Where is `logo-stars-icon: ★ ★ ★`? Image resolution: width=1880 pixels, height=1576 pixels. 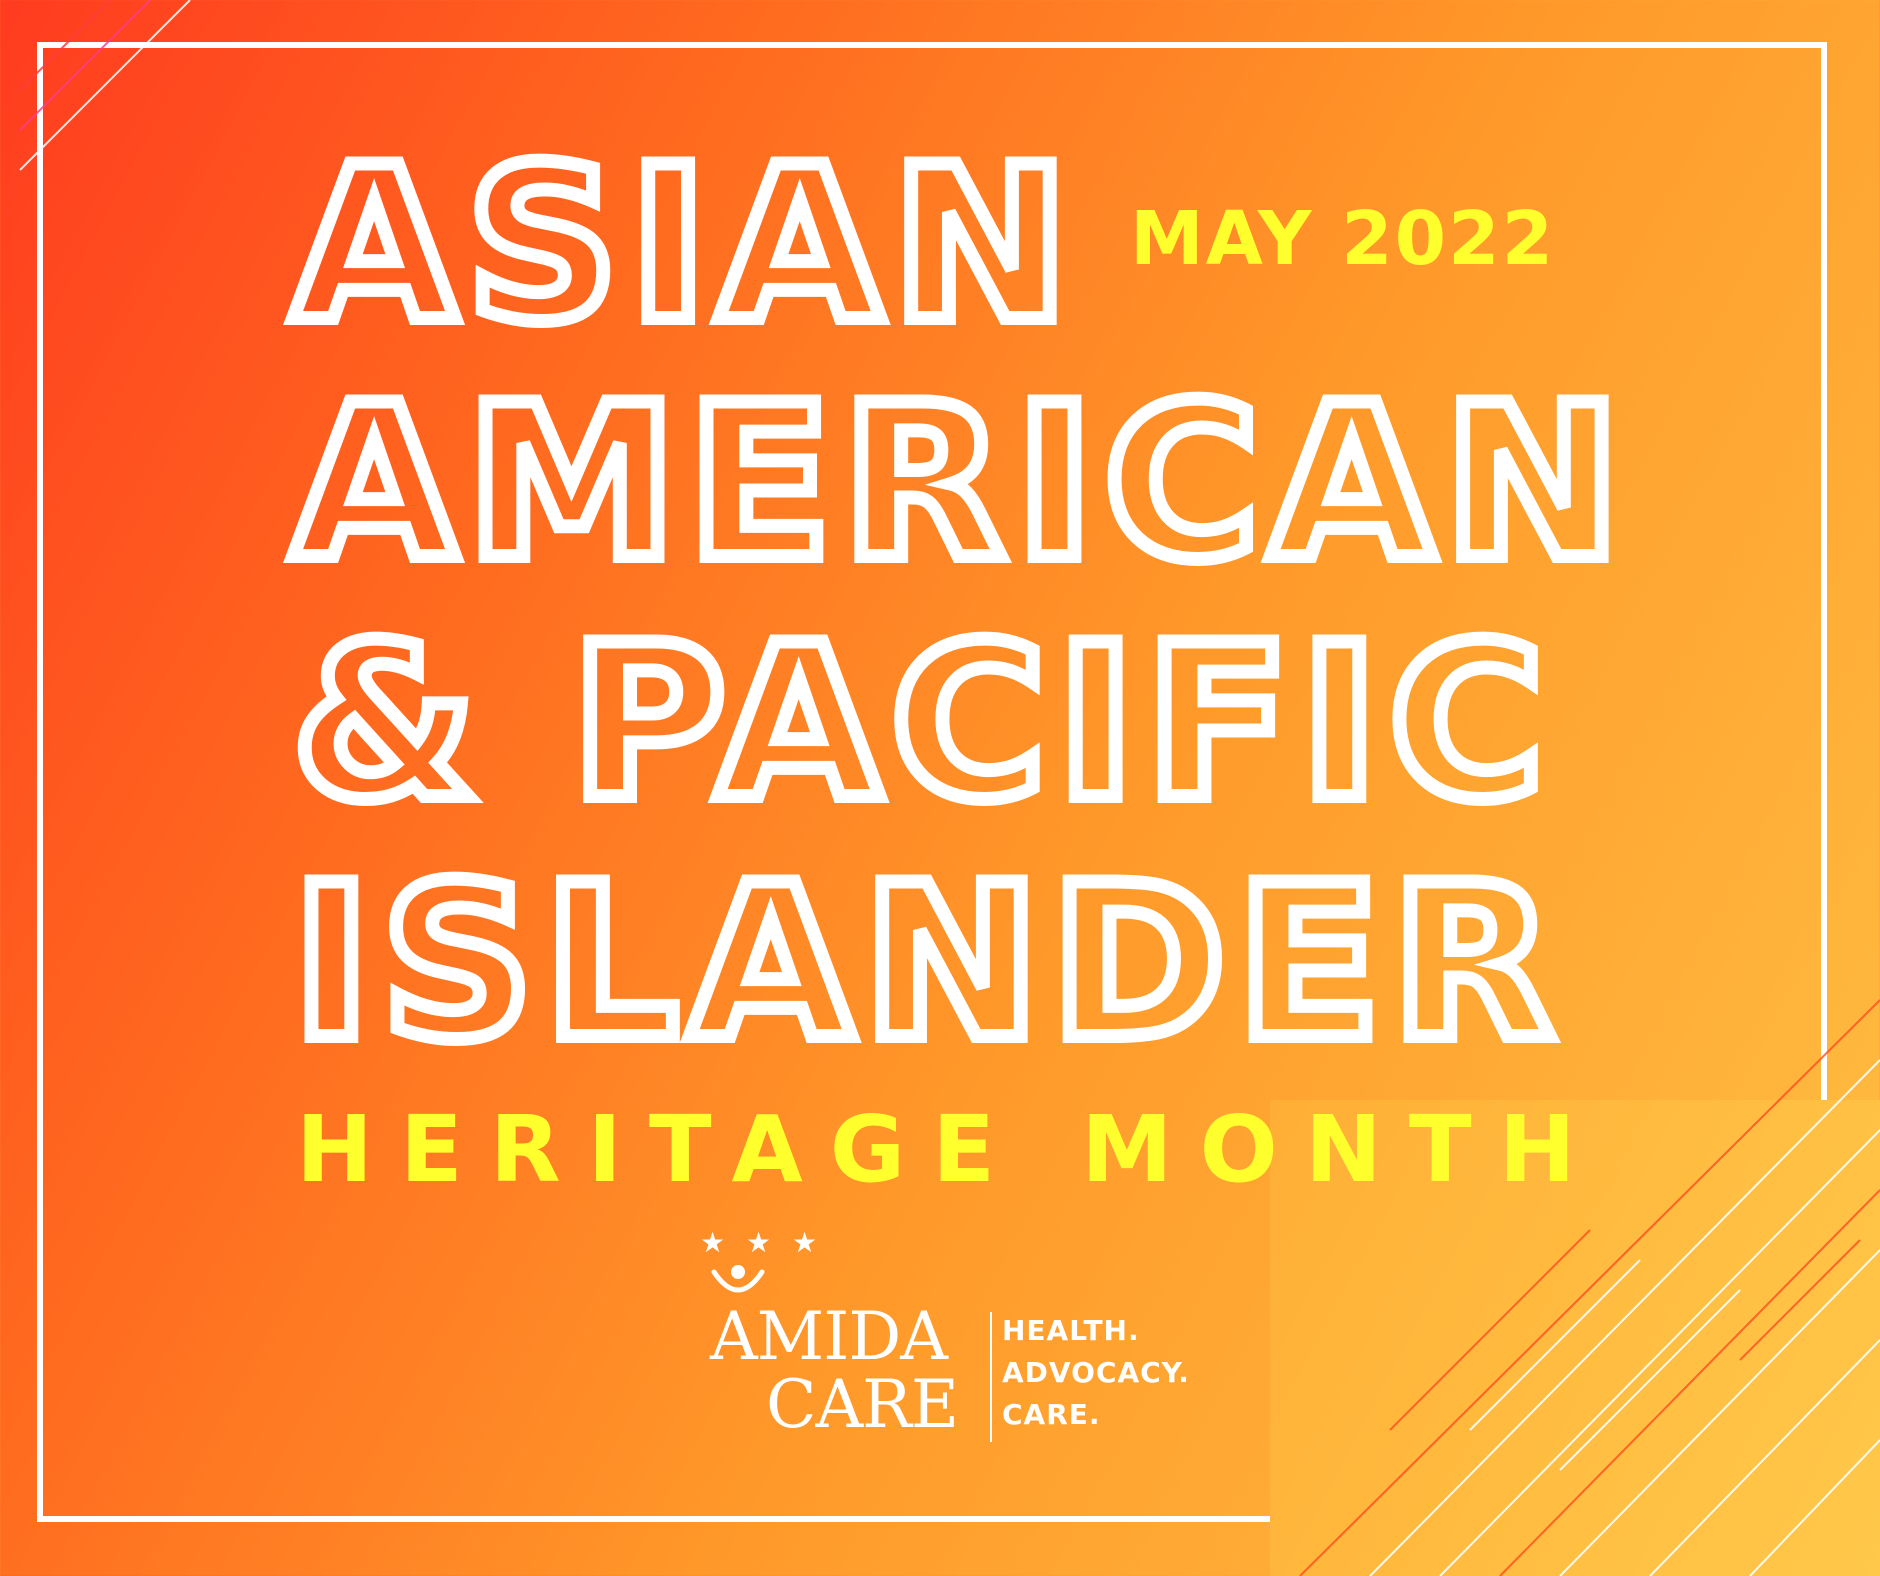 logo-stars-icon: ★ ★ ★ is located at coordinates (762, 1242).